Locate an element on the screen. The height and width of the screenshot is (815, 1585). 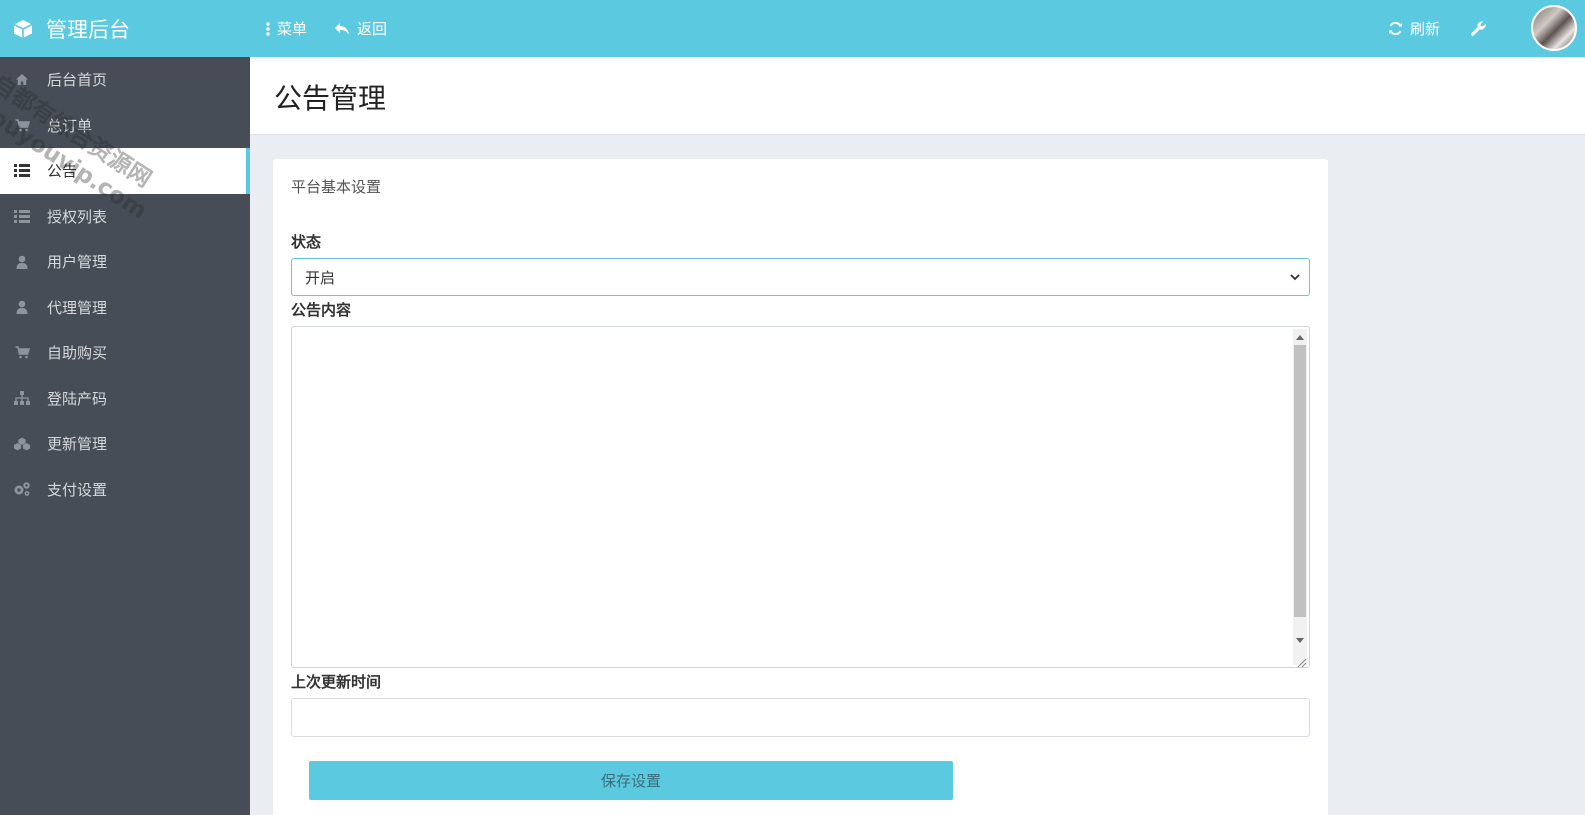
chevron-down-icon is located at coordinates (1295, 279).